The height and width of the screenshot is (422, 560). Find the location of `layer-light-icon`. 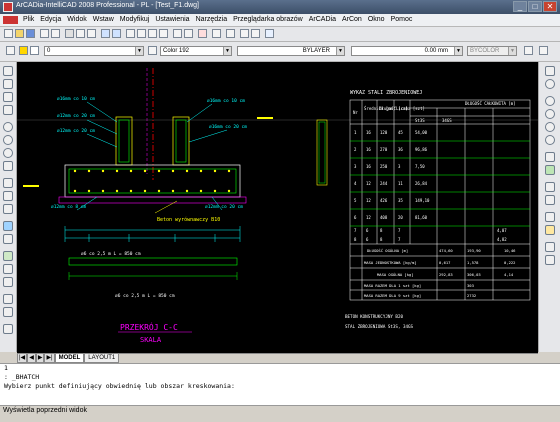

layer-light-icon is located at coordinates (23, 50).